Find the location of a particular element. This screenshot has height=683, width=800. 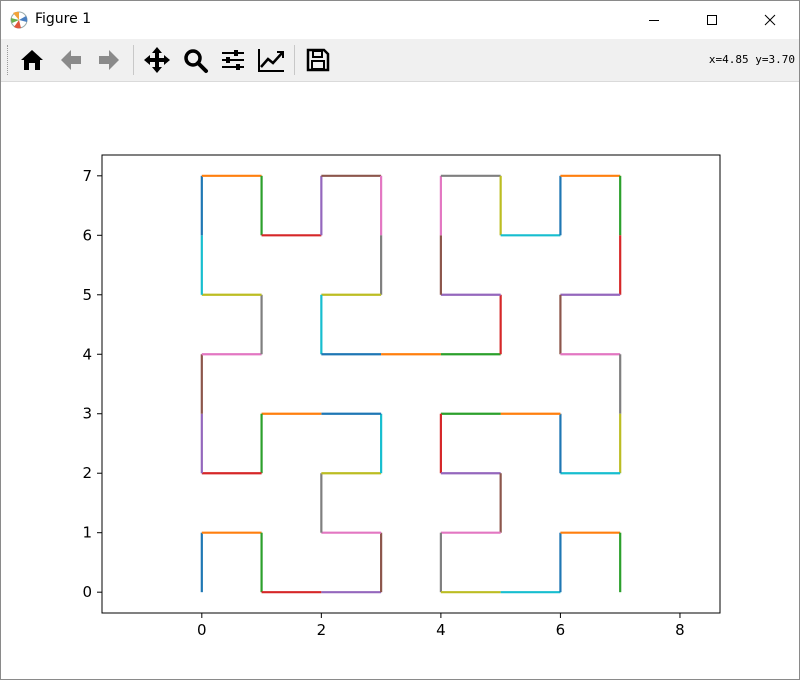

y-tick-label: 3 is located at coordinates (87, 414).